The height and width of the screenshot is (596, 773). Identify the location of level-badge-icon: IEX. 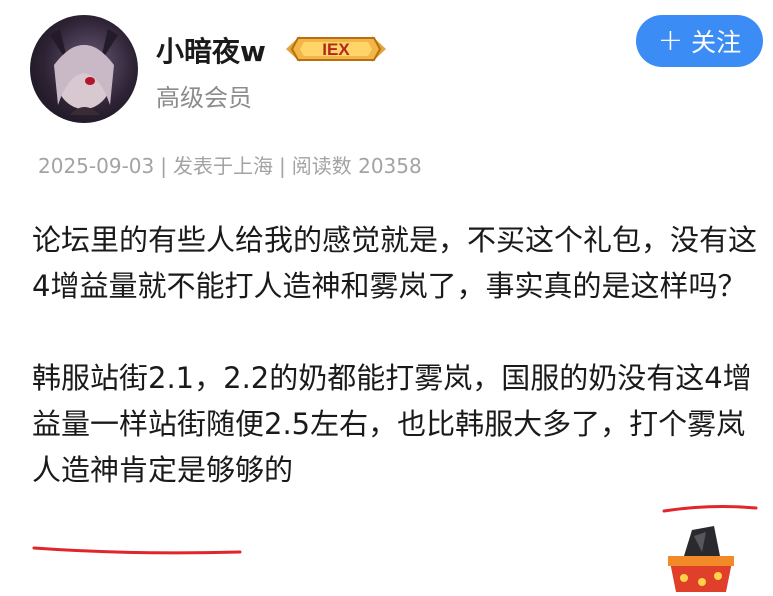
(336, 49).